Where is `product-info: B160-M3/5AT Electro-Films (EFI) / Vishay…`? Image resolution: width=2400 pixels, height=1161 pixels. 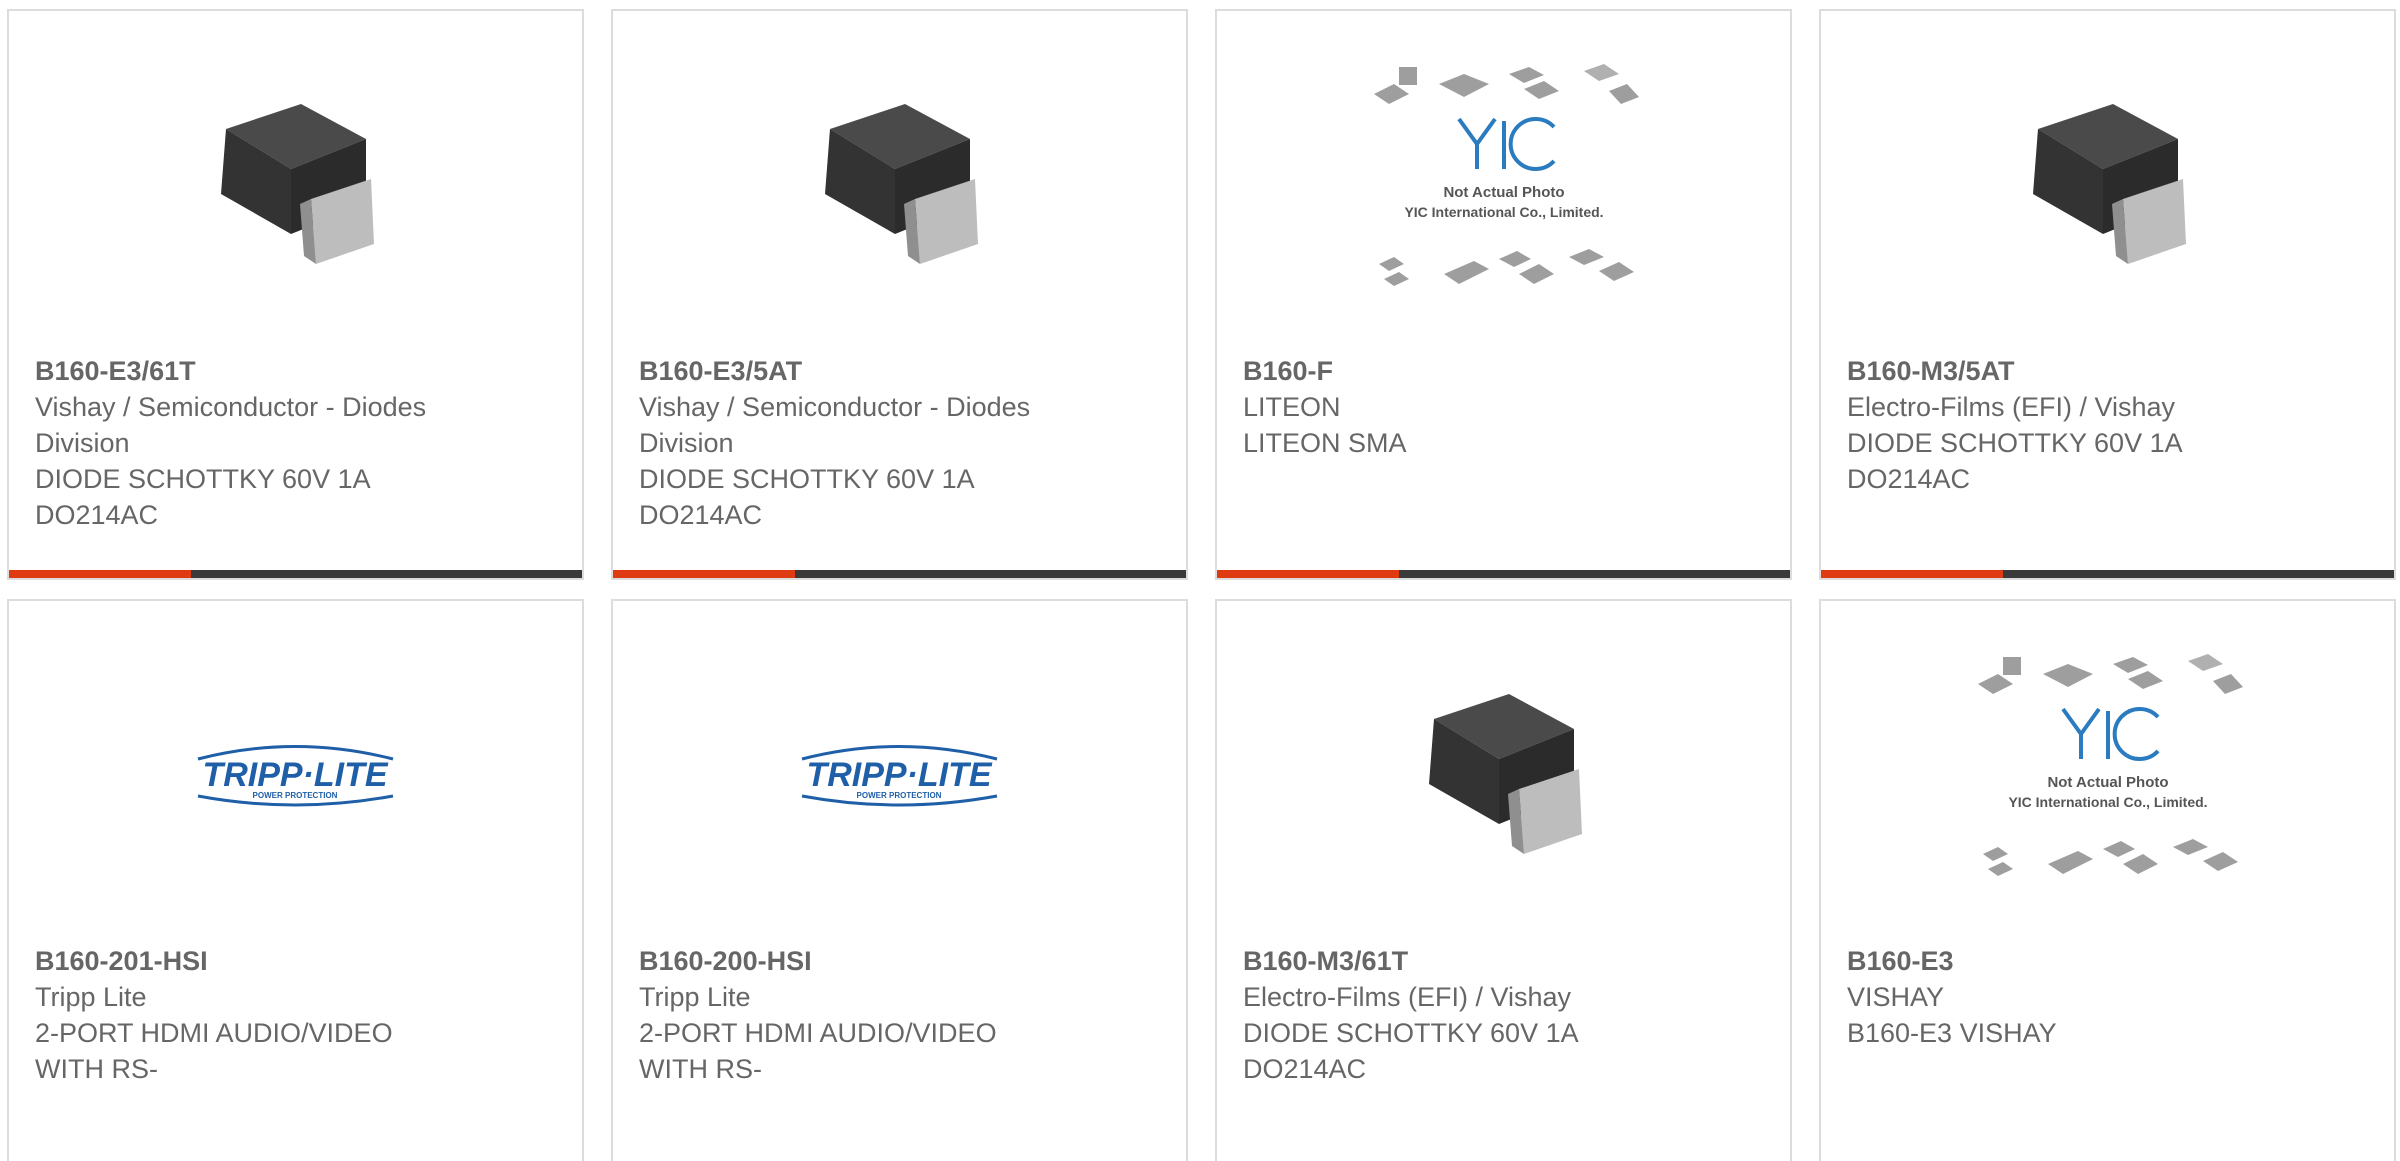 product-info: B160-M3/5AT Electro-Films (EFI) / Vishay… is located at coordinates (2062, 425).